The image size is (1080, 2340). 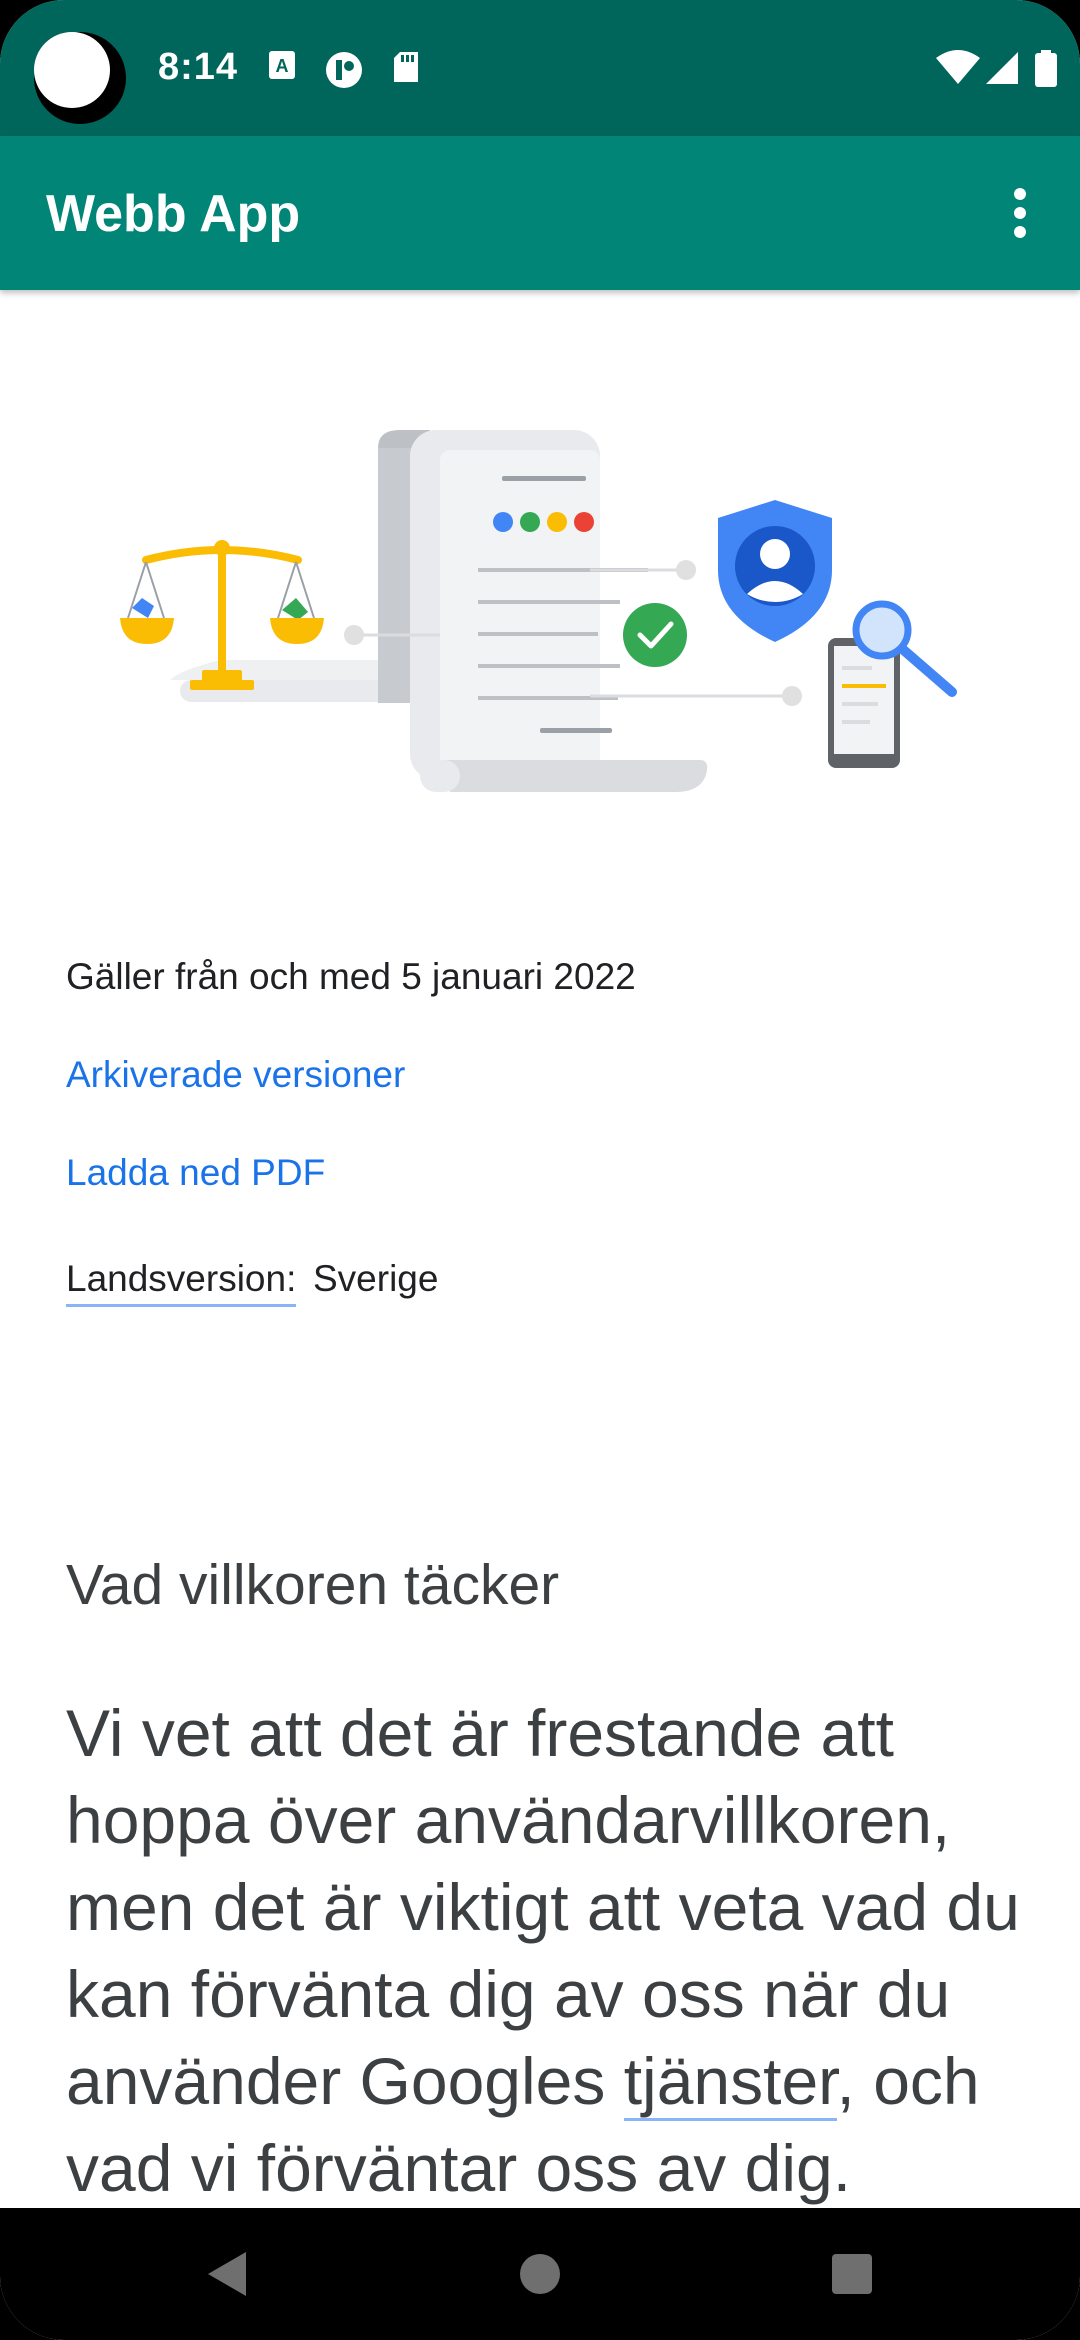 I want to click on text-recognition-icon: A, so click(x=282, y=65).